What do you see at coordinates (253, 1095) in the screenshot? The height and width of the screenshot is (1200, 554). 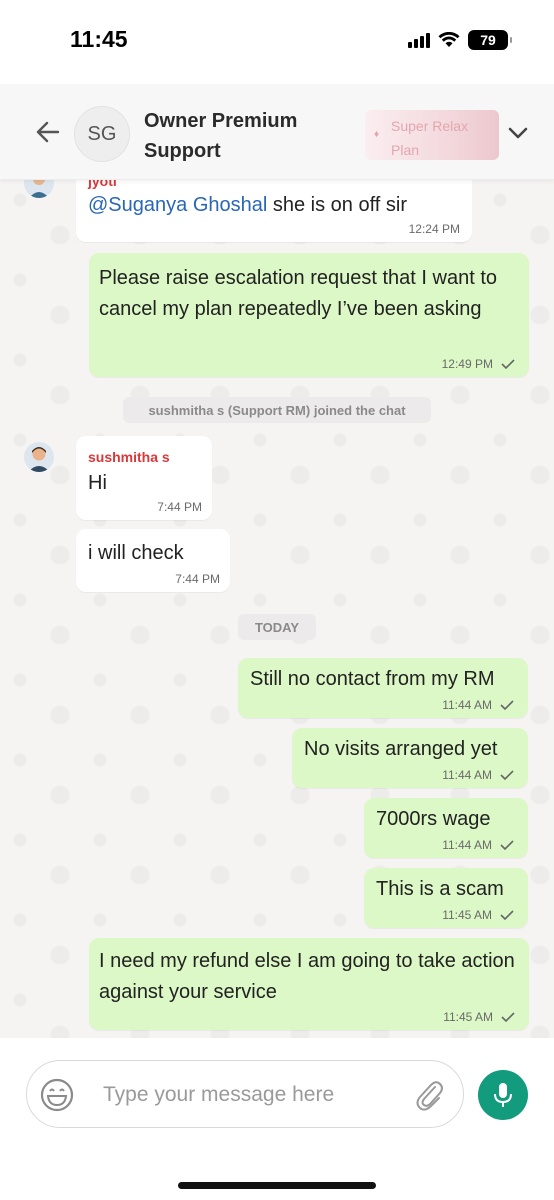 I see `message-input` at bounding box center [253, 1095].